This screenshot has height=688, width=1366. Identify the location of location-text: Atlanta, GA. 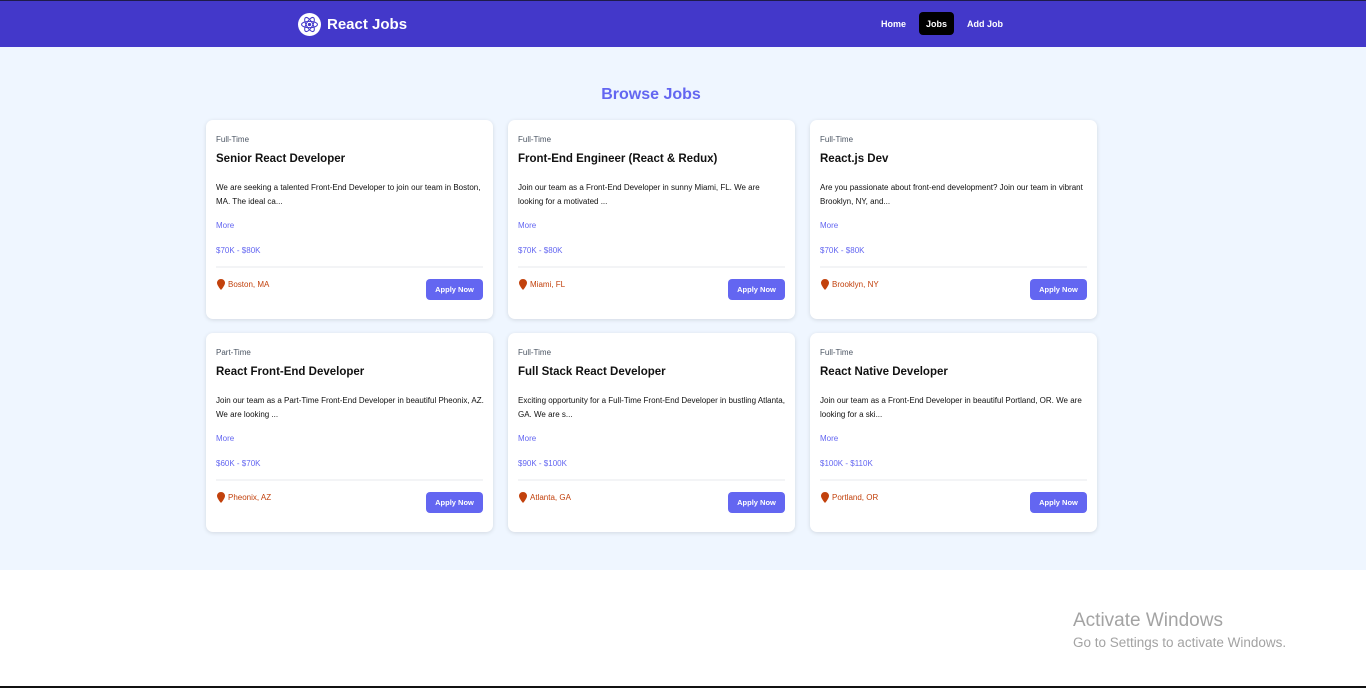
(550, 497).